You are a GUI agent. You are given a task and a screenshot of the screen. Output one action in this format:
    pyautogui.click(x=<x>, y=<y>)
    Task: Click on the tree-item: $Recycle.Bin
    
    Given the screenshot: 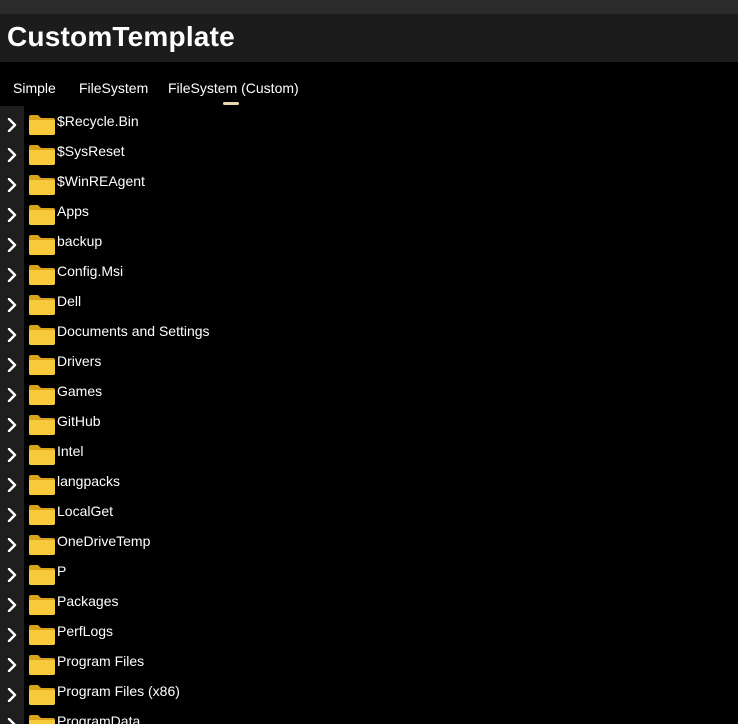 What is the action you would take?
    pyautogui.click(x=369, y=121)
    